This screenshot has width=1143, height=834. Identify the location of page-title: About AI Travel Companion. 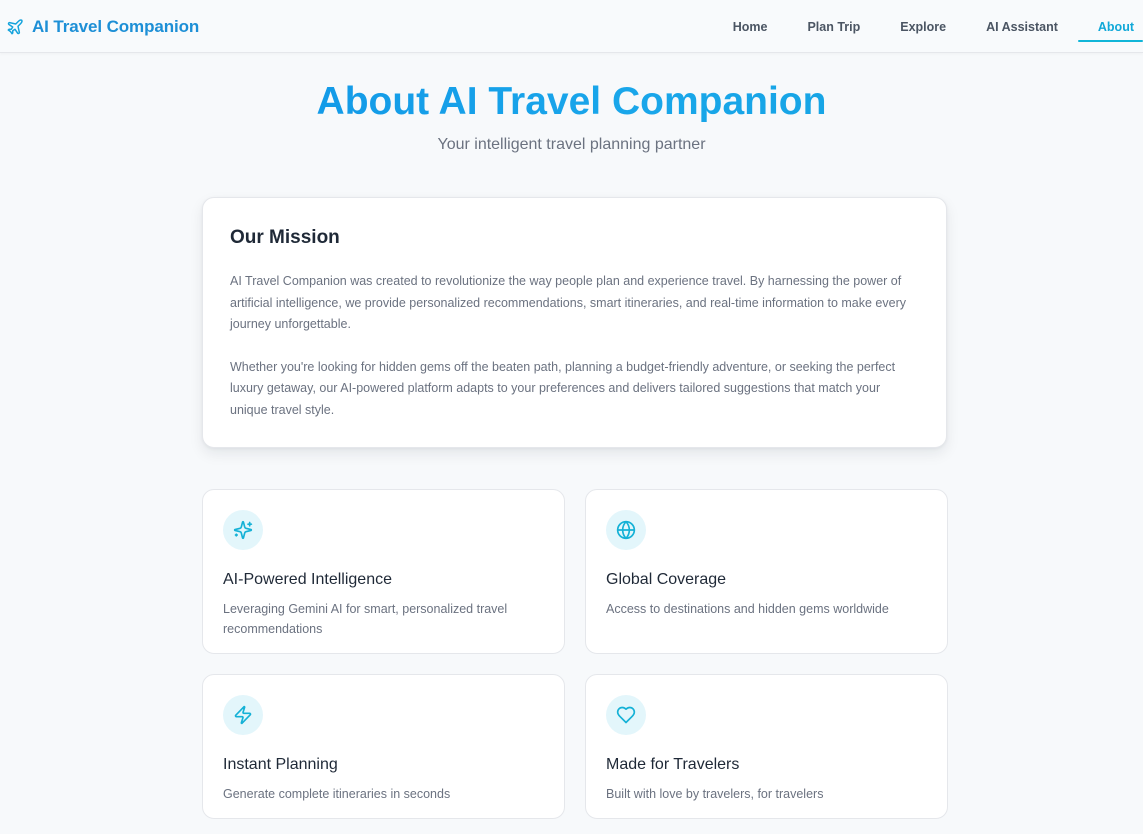
(571, 102).